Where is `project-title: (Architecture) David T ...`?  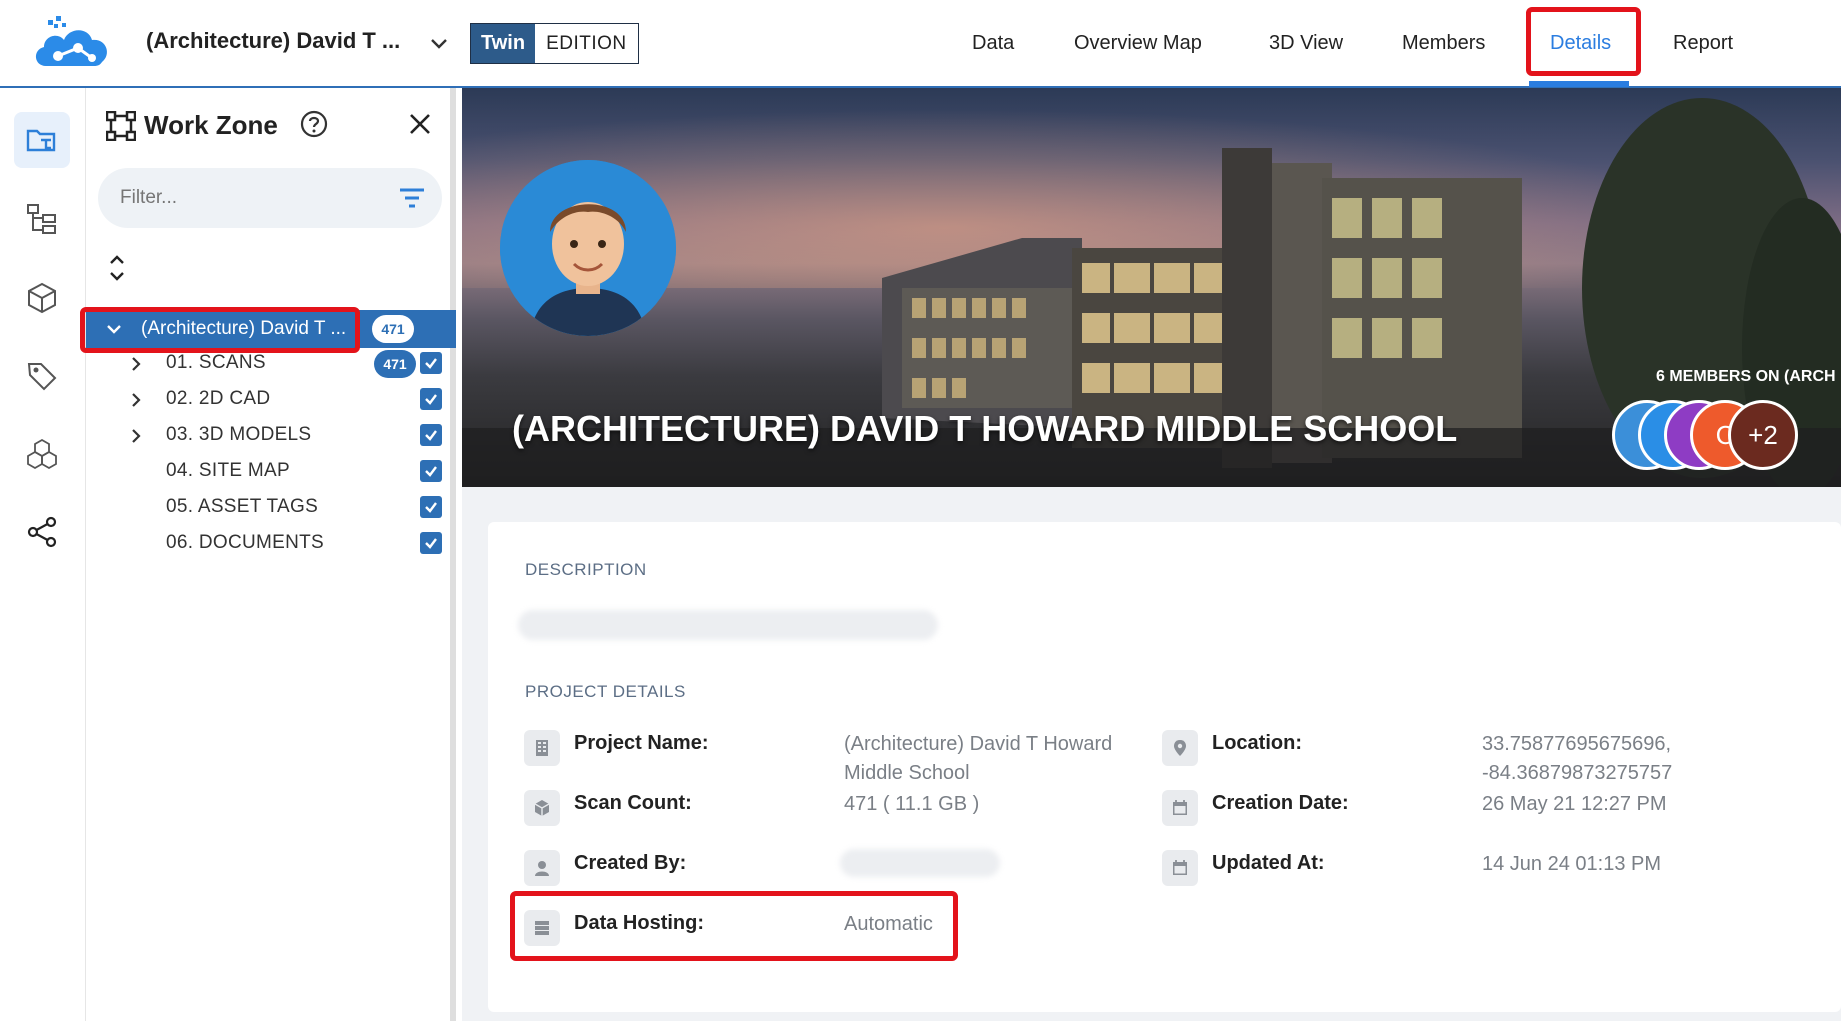 project-title: (Architecture) David T ... is located at coordinates (273, 41).